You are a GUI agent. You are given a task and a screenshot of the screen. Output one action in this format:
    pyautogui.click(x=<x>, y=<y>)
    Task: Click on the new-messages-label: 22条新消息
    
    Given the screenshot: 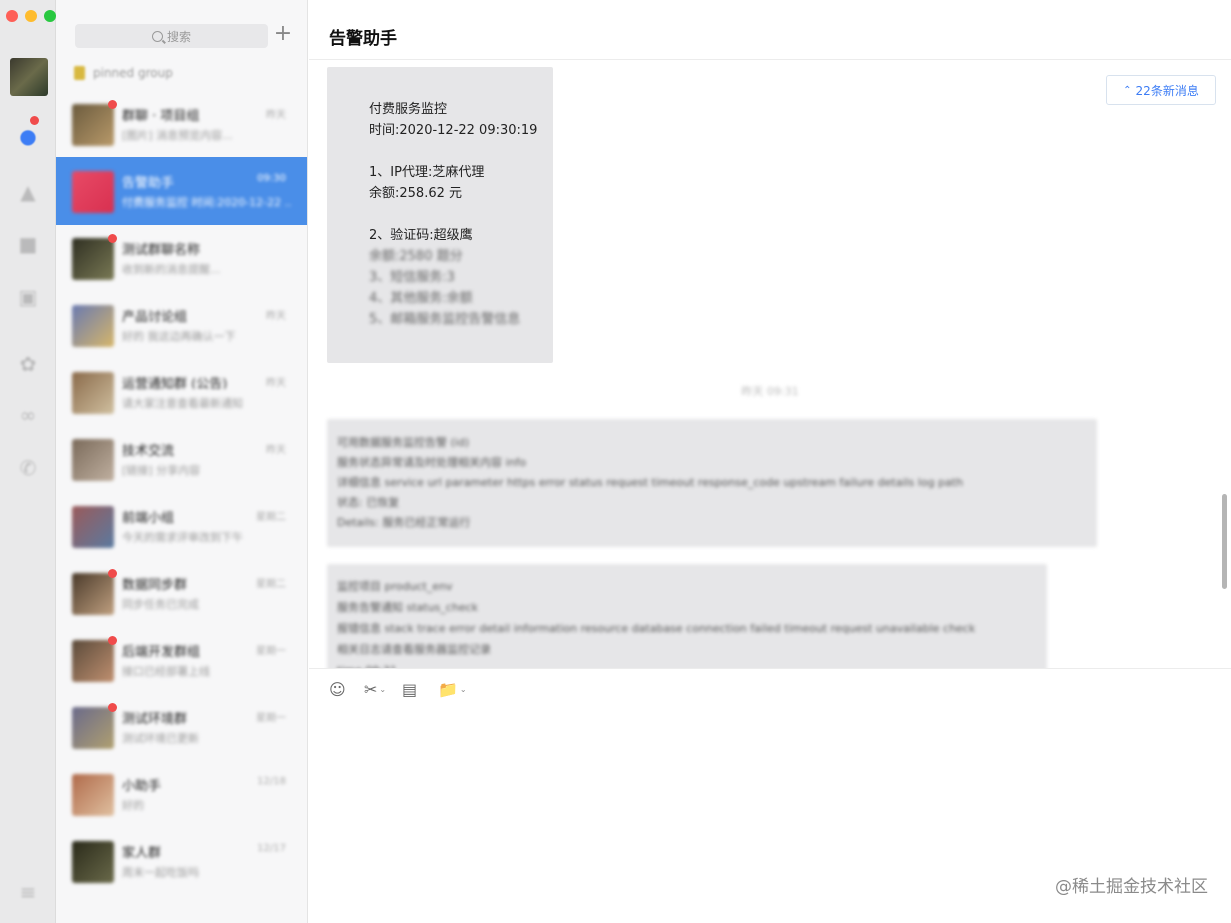 What is the action you would take?
    pyautogui.click(x=1167, y=90)
    